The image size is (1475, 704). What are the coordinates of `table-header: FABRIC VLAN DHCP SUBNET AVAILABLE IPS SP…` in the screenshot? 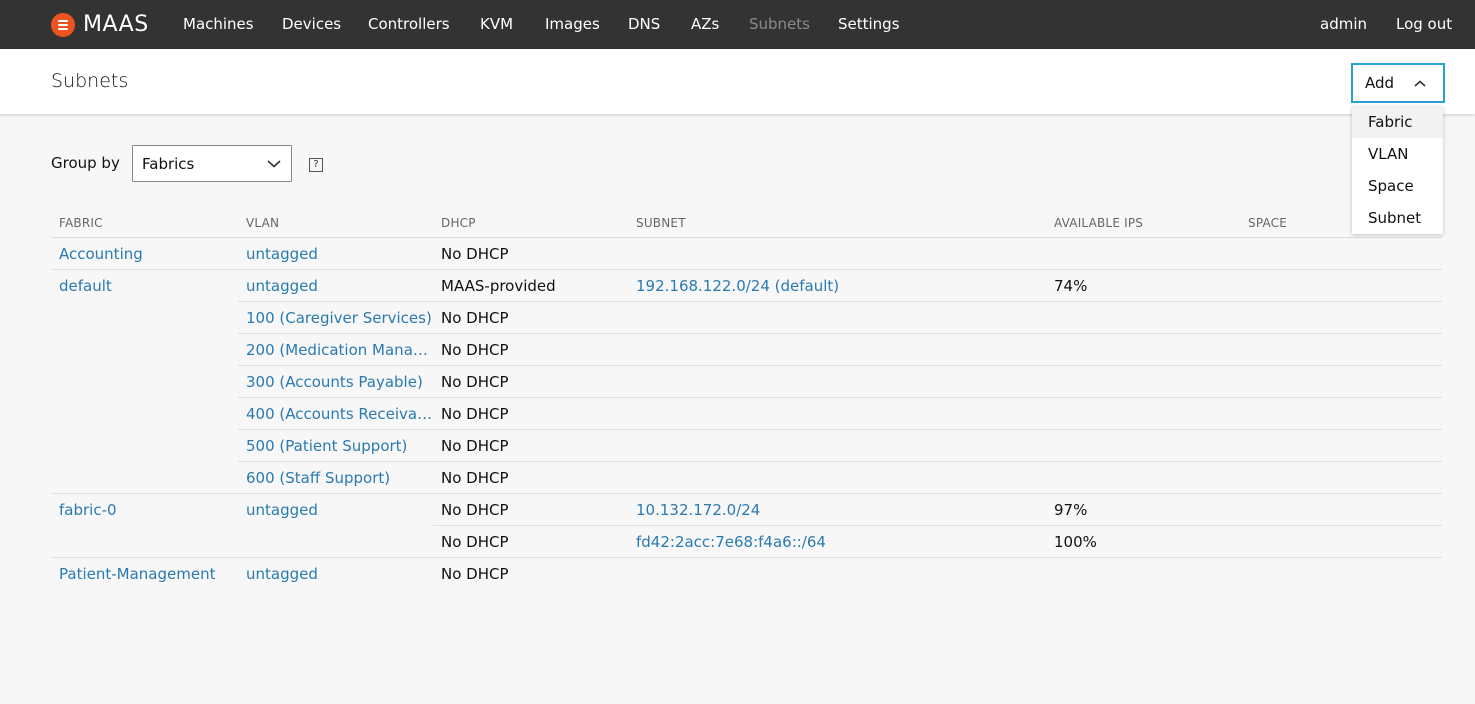 It's located at (746, 227).